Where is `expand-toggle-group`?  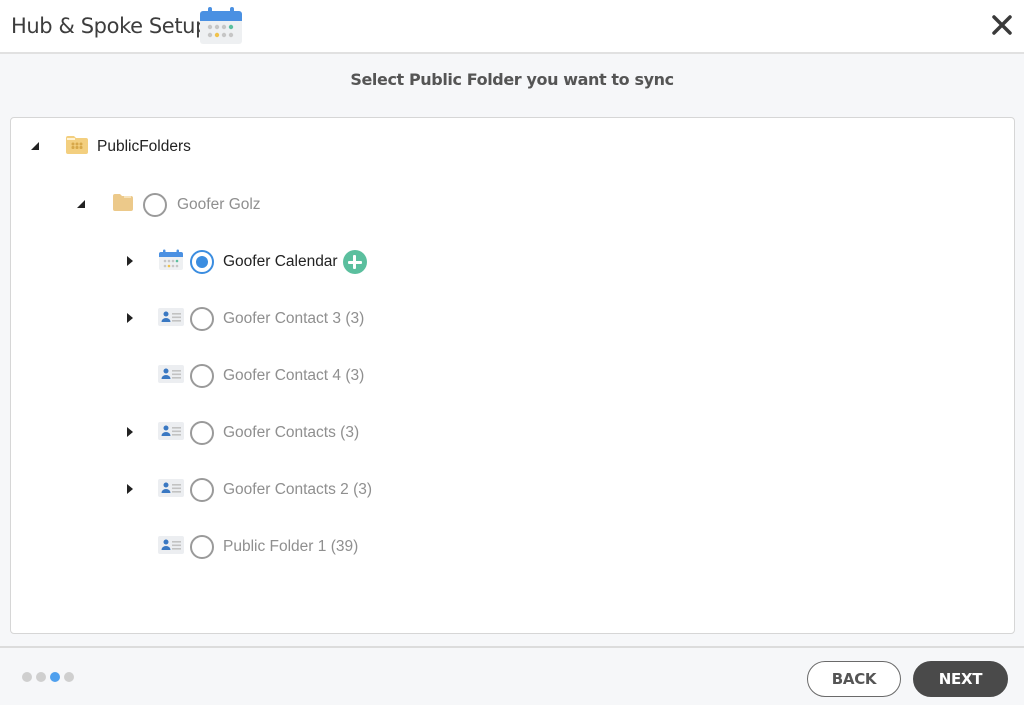
expand-toggle-group is located at coordinates (82, 205).